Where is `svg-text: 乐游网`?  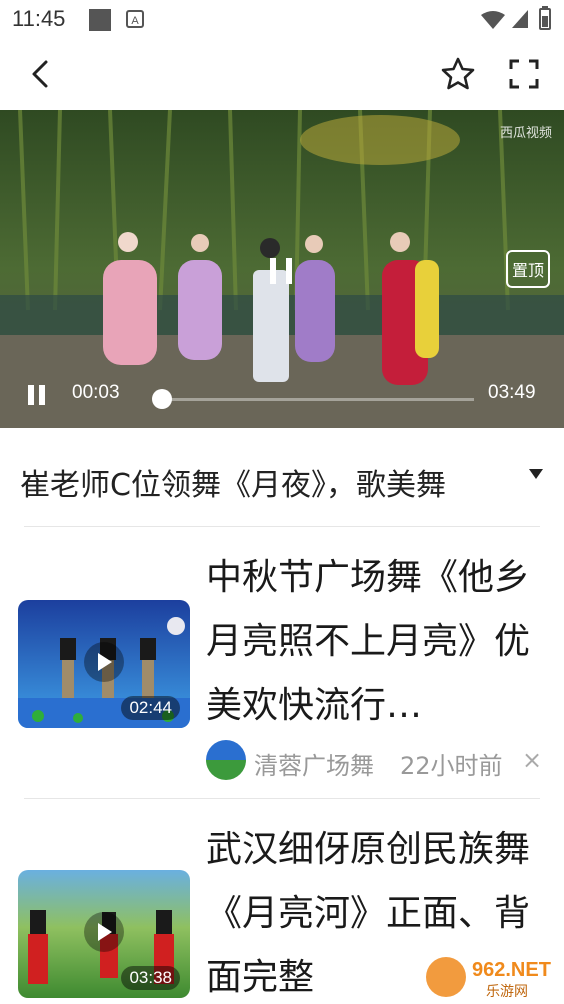
svg-text: 乐游网 is located at coordinates (507, 992).